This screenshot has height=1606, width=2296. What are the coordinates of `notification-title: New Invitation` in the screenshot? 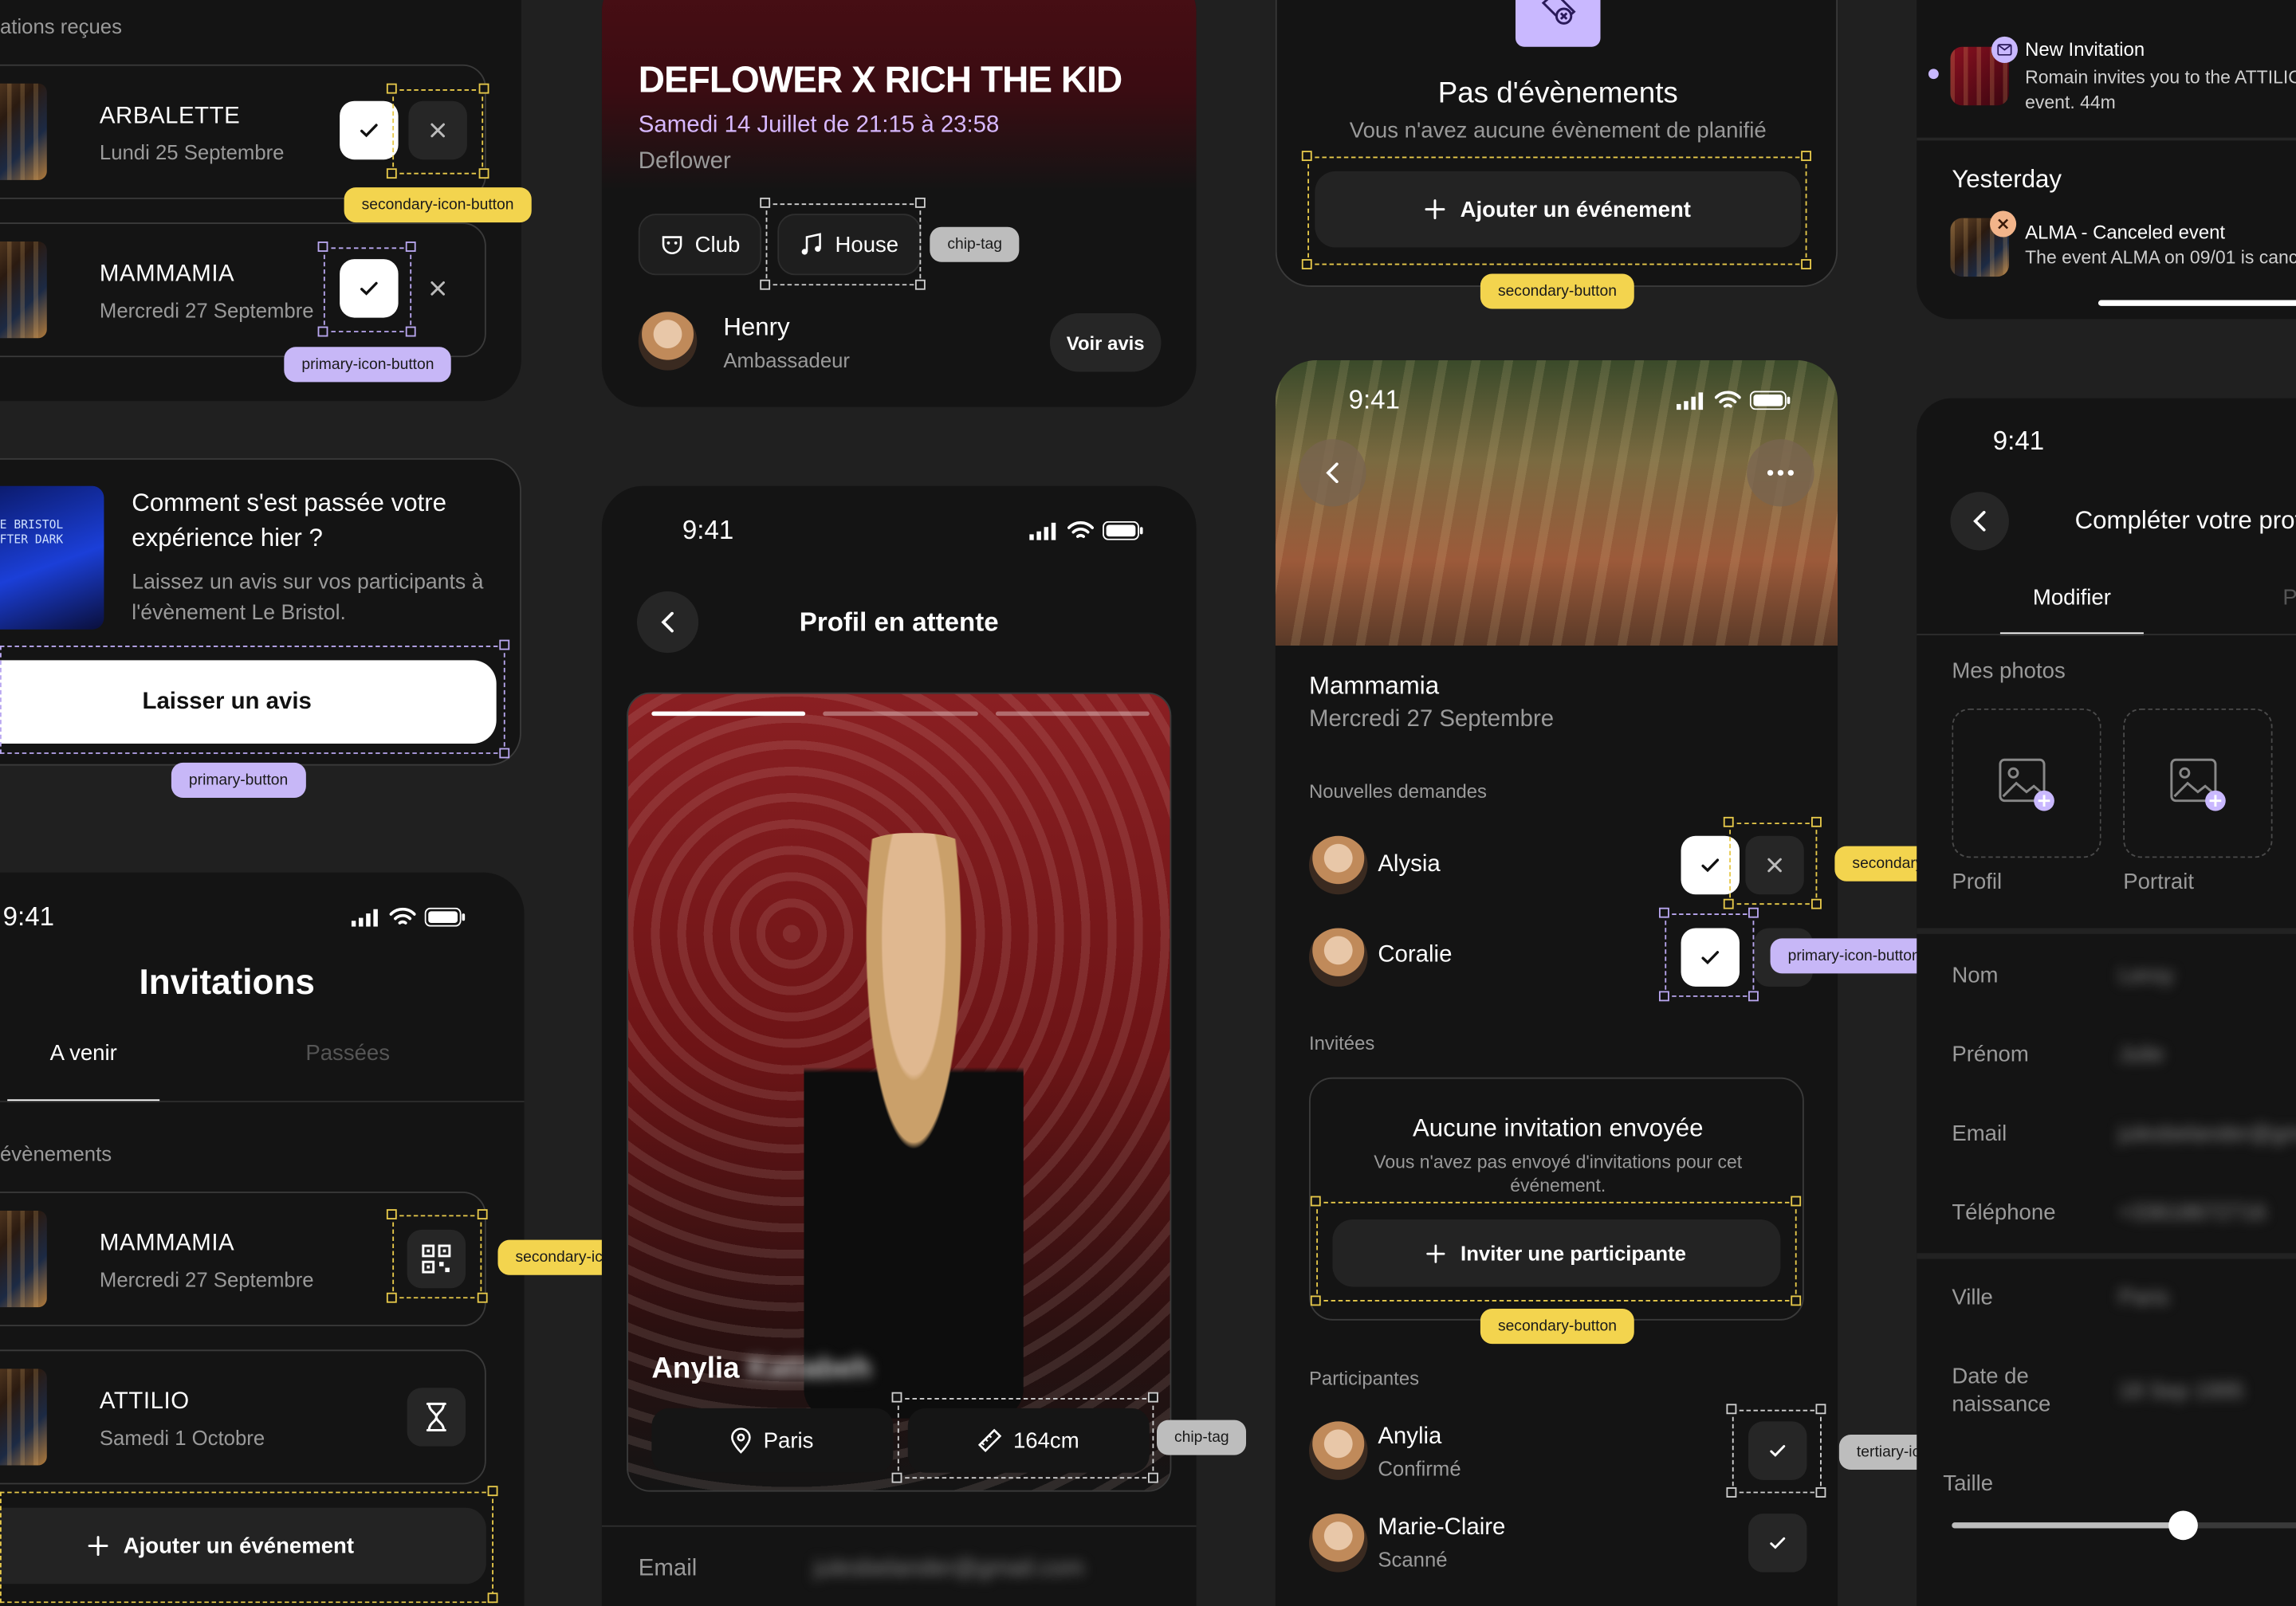 It's located at (2085, 49).